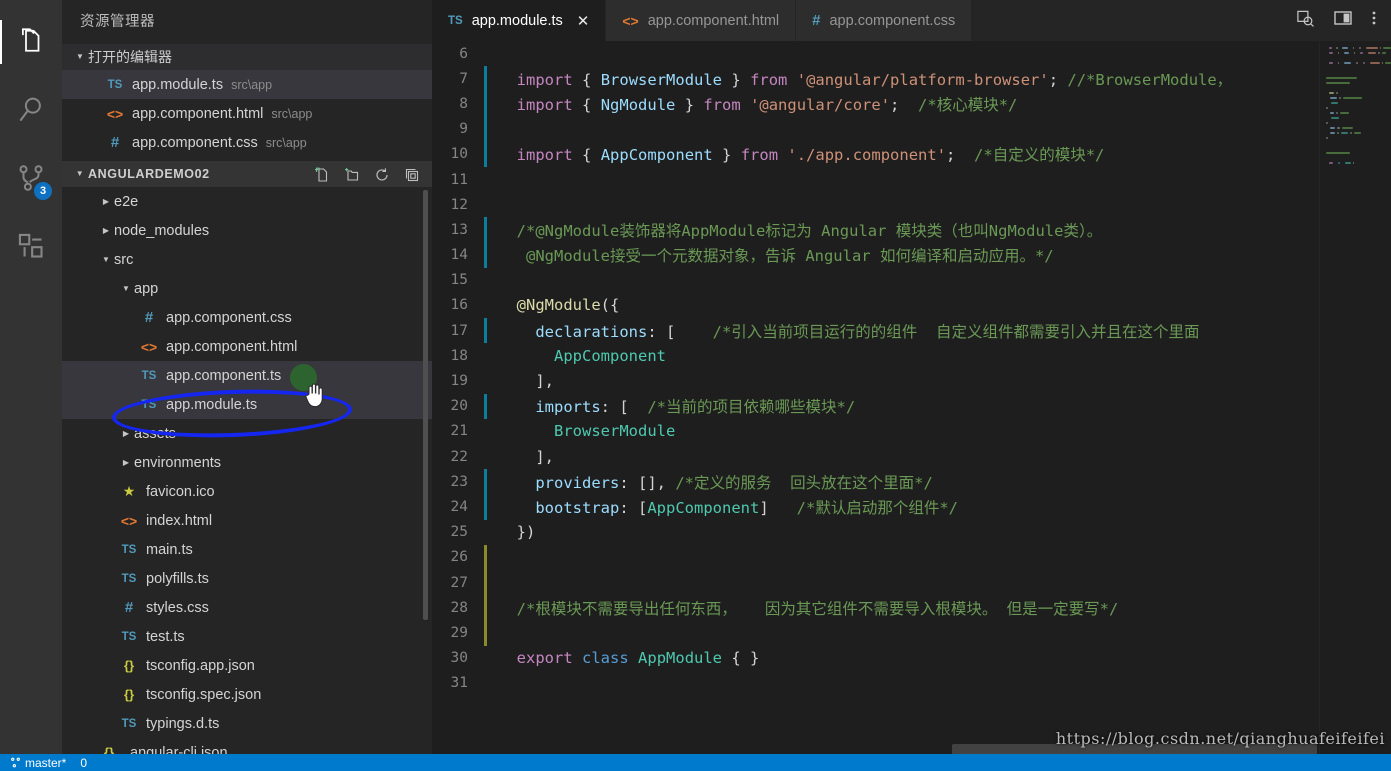  What do you see at coordinates (247, 201) in the screenshot?
I see `tree-item-e2e: ▶ e2e` at bounding box center [247, 201].